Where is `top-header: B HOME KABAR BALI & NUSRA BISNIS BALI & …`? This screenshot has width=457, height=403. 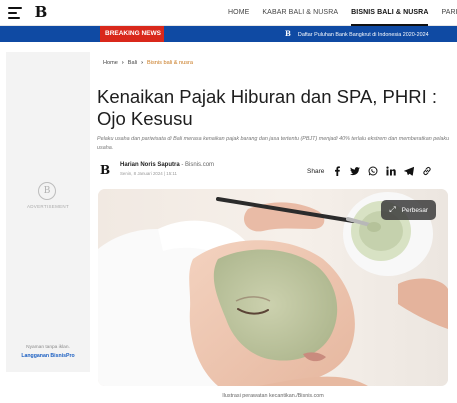 top-header: B HOME KABAR BALI & NUSRA BISNIS BALI & … is located at coordinates (228, 13).